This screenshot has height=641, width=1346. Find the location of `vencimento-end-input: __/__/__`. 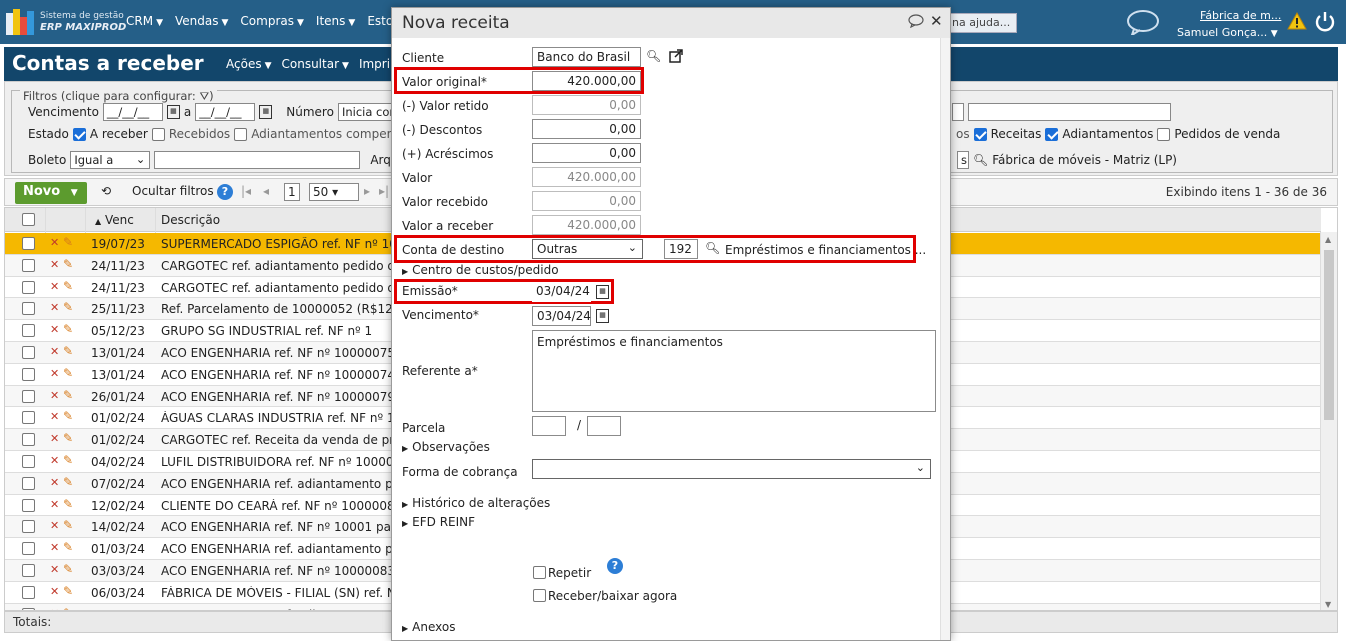

vencimento-end-input: __/__/__ is located at coordinates (225, 112).